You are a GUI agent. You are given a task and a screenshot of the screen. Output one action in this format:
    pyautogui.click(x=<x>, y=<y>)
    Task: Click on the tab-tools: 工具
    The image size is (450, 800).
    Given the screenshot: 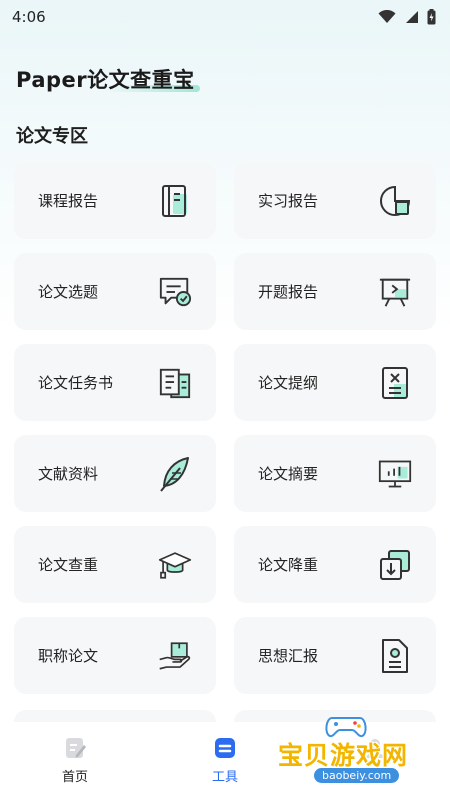 What is the action you would take?
    pyautogui.click(x=225, y=760)
    